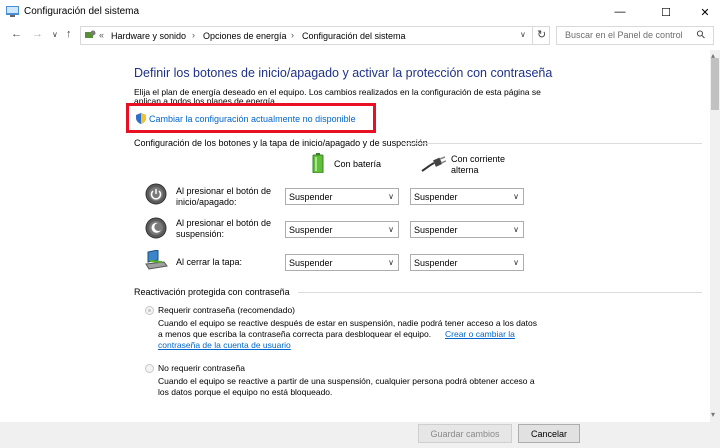  Describe the element at coordinates (549, 433) in the screenshot. I see `cancel-button: Cancelar` at that location.